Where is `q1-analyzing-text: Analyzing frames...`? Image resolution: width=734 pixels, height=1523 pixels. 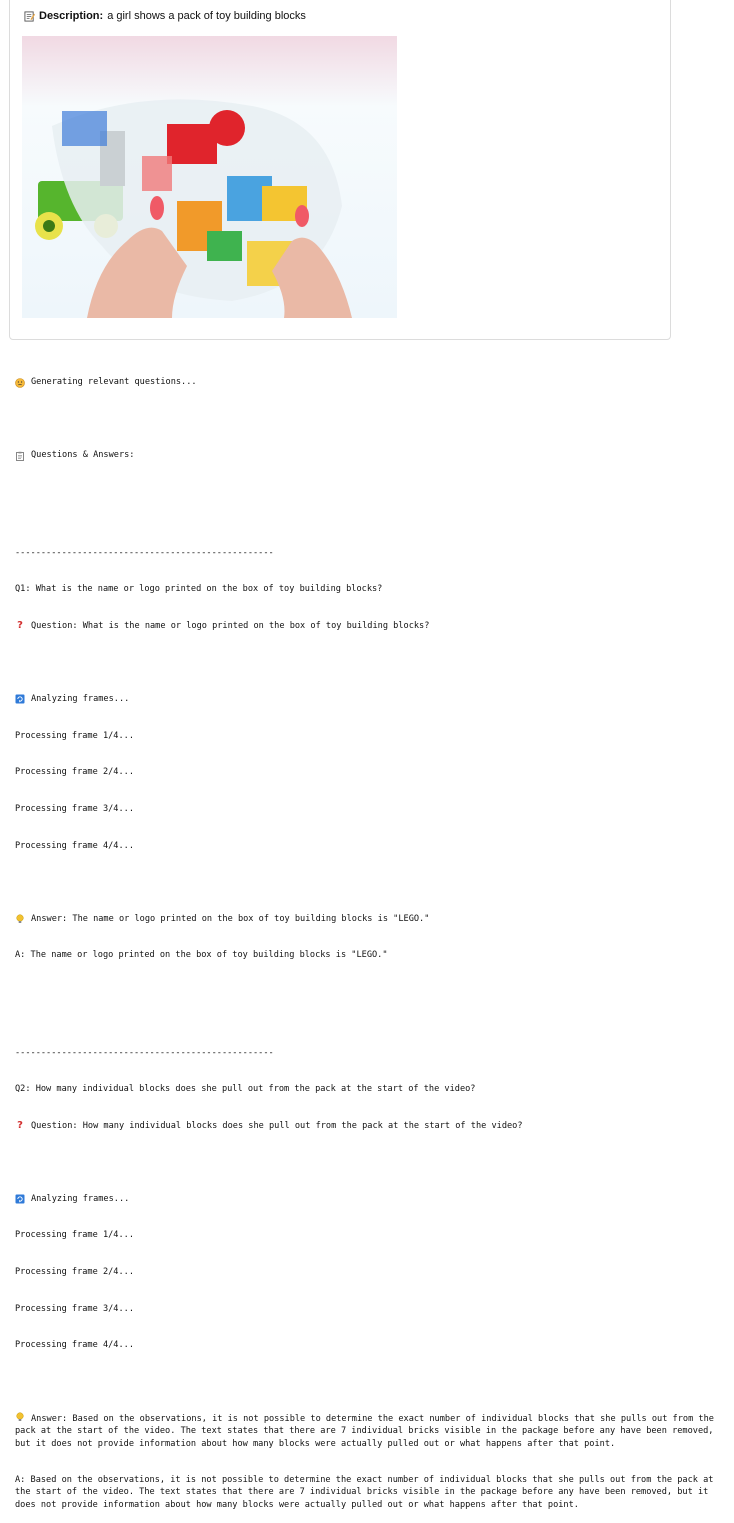 q1-analyzing-text: Analyzing frames... is located at coordinates (80, 699).